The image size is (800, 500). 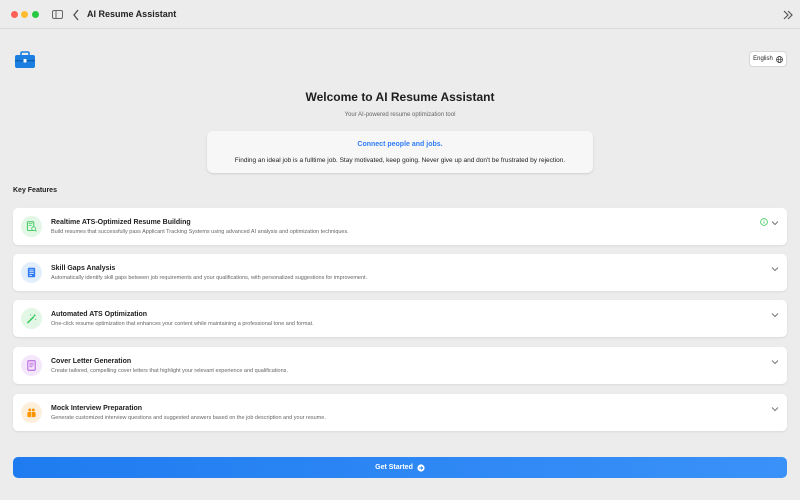 What do you see at coordinates (400, 97) in the screenshot?
I see `page-title: Welcome to AI Resume Assistant` at bounding box center [400, 97].